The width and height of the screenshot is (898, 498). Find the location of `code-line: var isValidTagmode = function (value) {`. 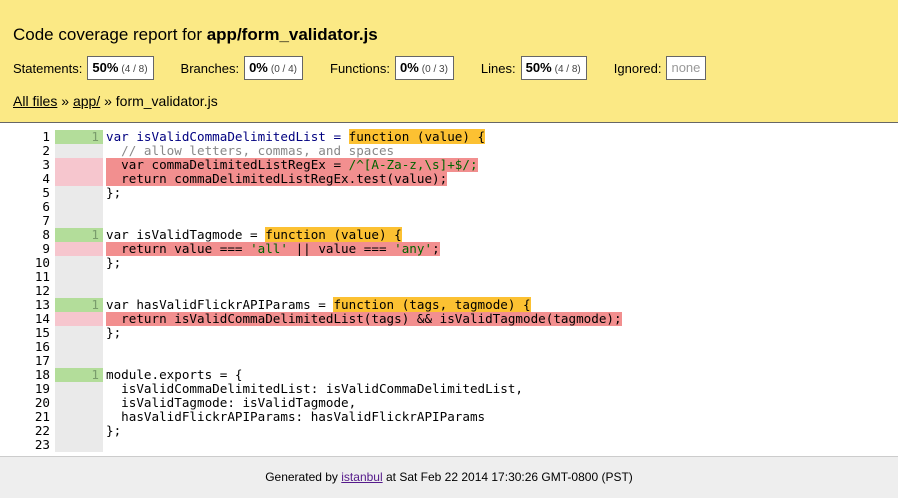

code-line: var isValidTagmode = function (value) { is located at coordinates (254, 234).